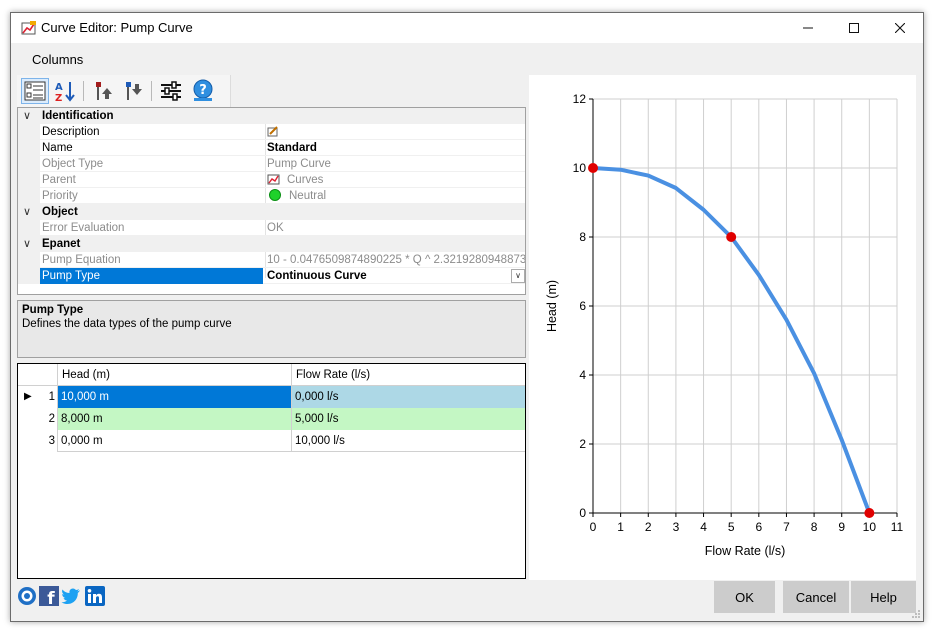  Describe the element at coordinates (620, 527) in the screenshot. I see `x-tick-label: 1` at that location.